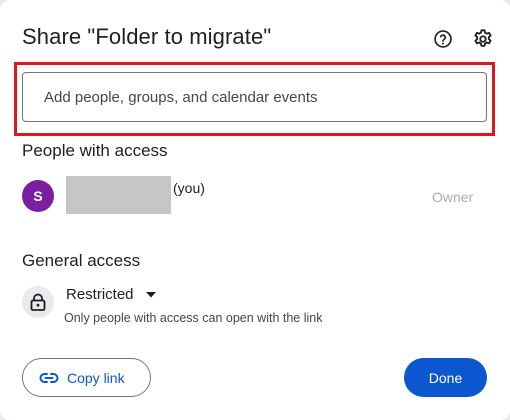 Image resolution: width=510 pixels, height=420 pixels. What do you see at coordinates (96, 377) in the screenshot?
I see `copy-link-label: Copy link` at bounding box center [96, 377].